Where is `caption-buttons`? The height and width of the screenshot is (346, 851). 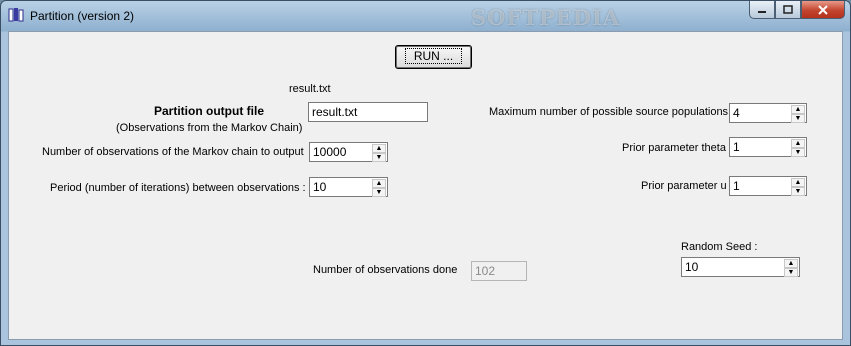 caption-buttons is located at coordinates (797, 11).